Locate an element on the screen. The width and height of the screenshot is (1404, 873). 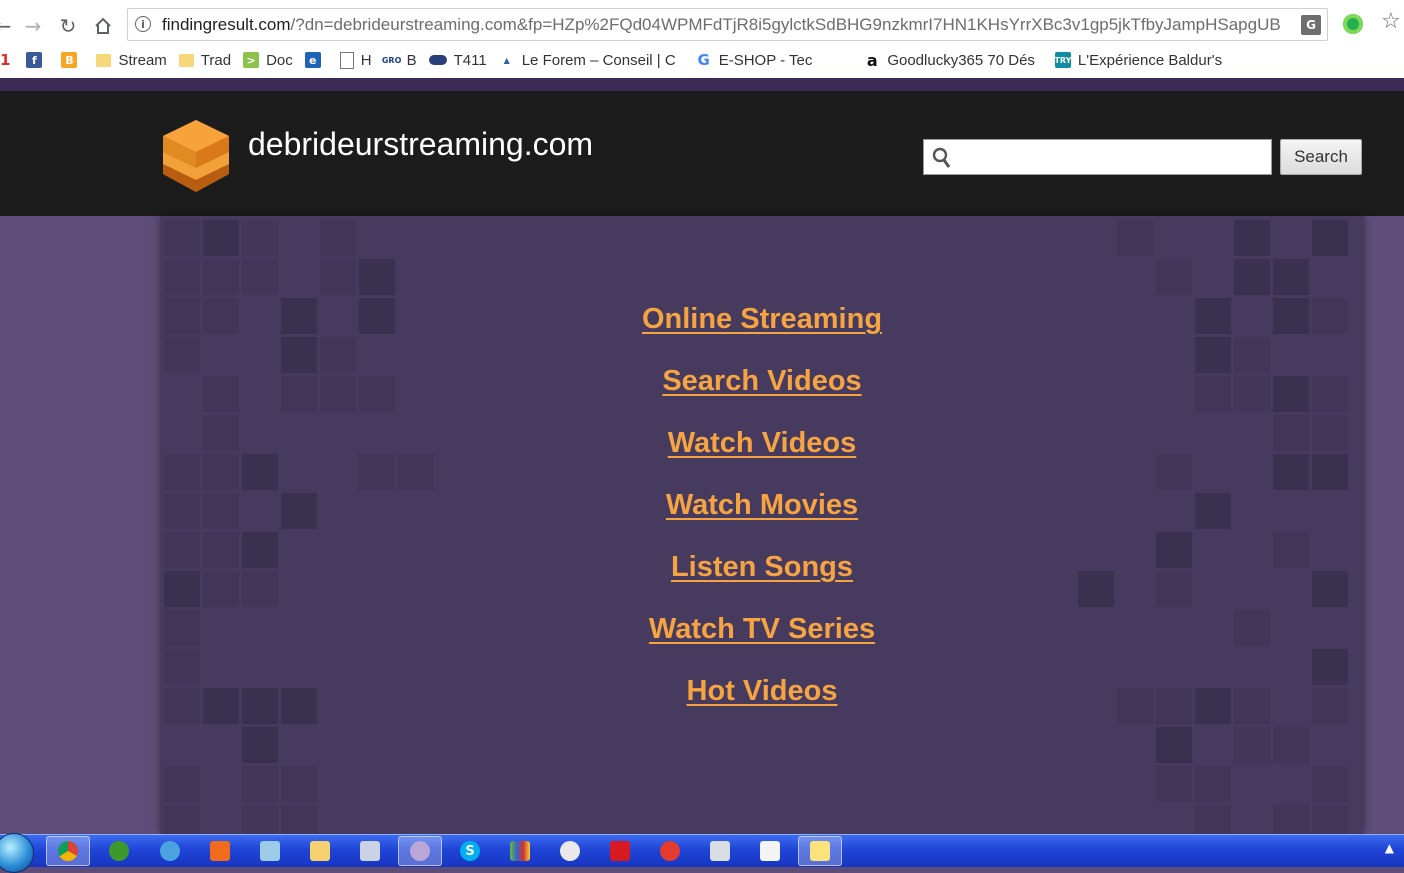
tray-expand-icon: ▲ is located at coordinates (1389, 848).